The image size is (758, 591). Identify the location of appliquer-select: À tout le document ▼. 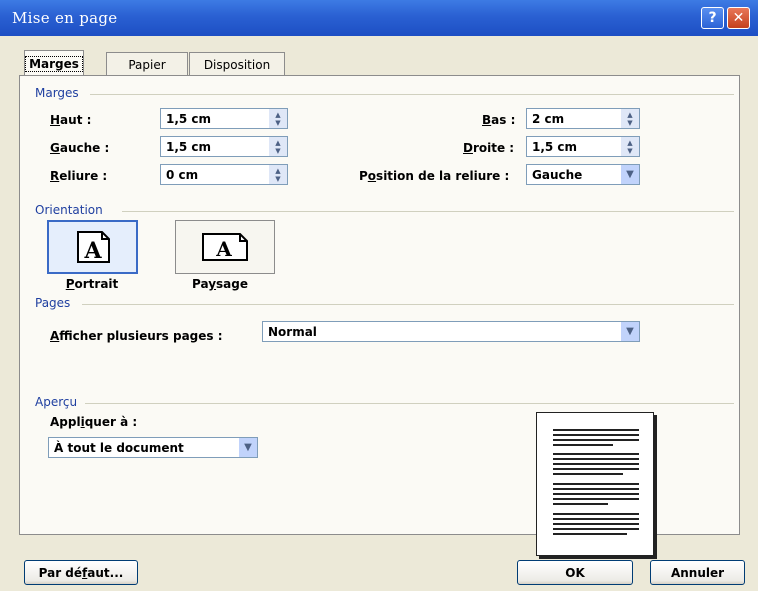
(153, 447).